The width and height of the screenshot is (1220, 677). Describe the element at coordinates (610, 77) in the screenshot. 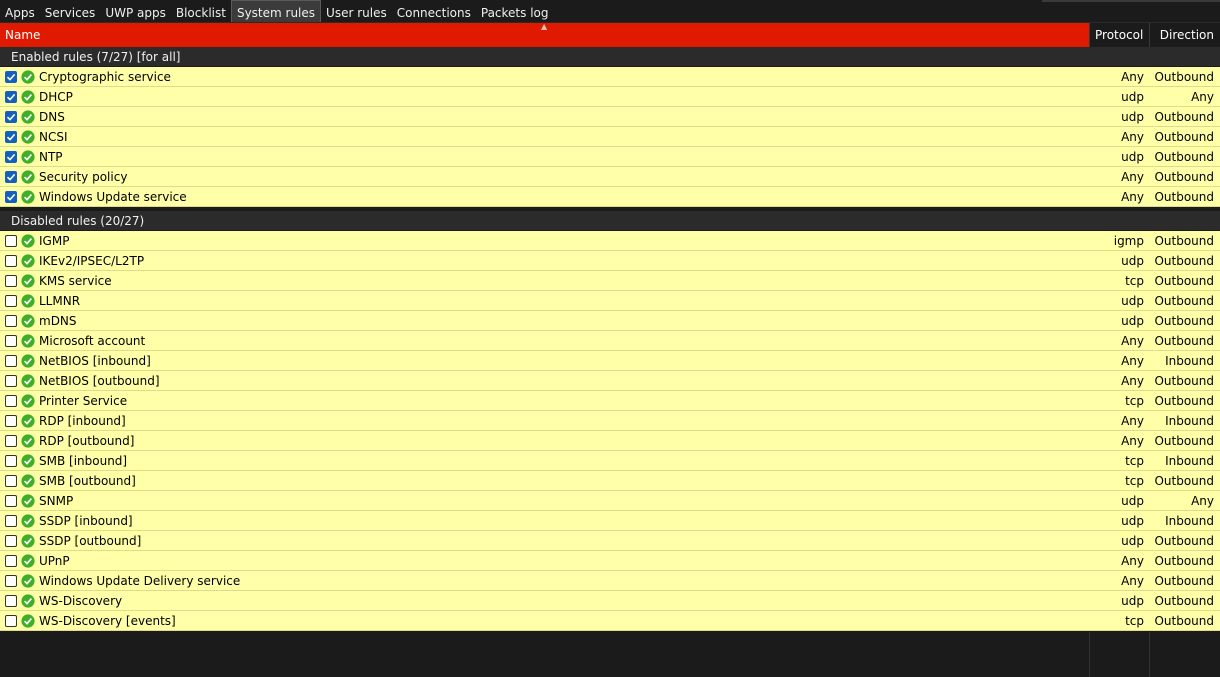

I see `rule-row: Cryptographic service Any Outbound` at that location.